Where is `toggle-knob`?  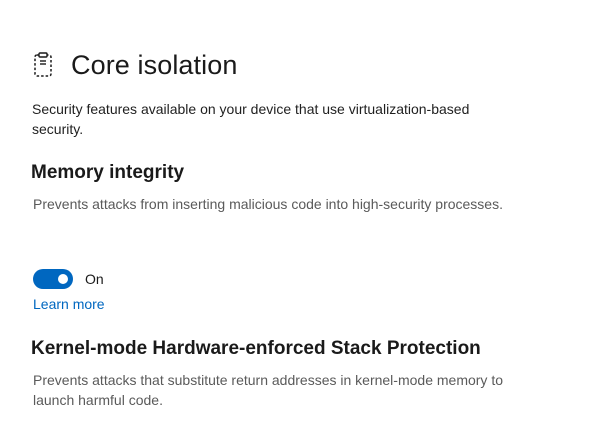 toggle-knob is located at coordinates (63, 279).